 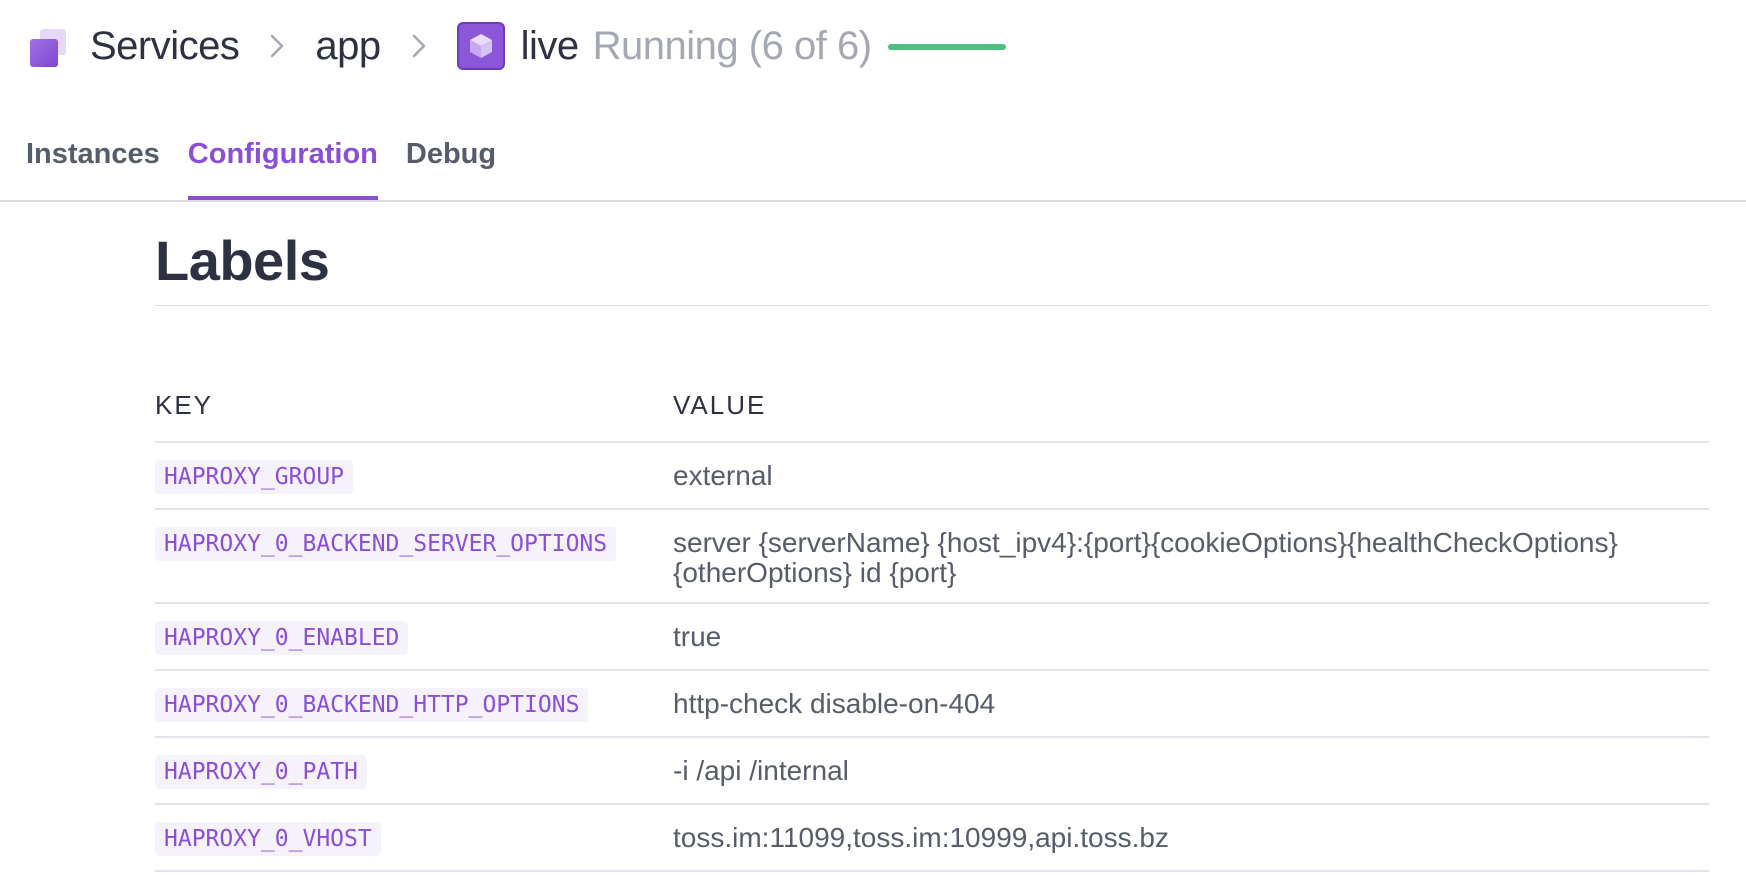 What do you see at coordinates (946, 47) in the screenshot?
I see `status-progress-bar` at bounding box center [946, 47].